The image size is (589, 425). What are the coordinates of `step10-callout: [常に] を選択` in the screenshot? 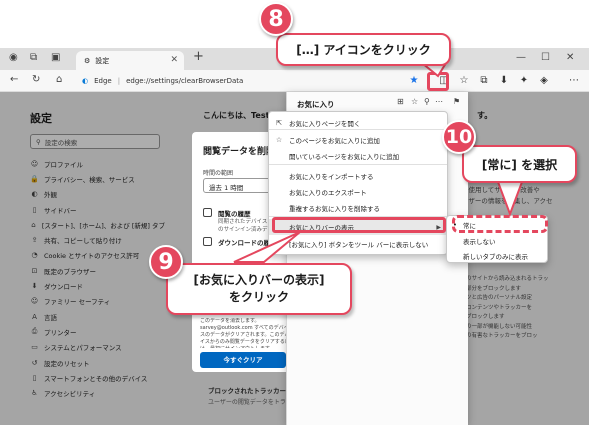 It's located at (519, 164).